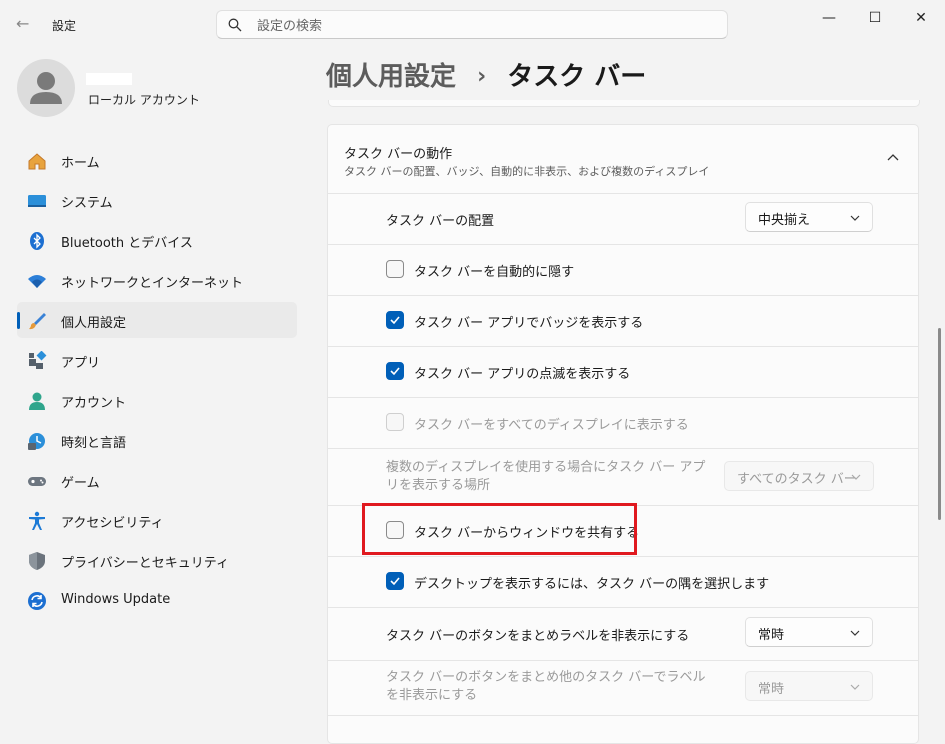 This screenshot has height=744, width=945. I want to click on auto-hide-label: タスク バーを自動的に隠す, so click(494, 272).